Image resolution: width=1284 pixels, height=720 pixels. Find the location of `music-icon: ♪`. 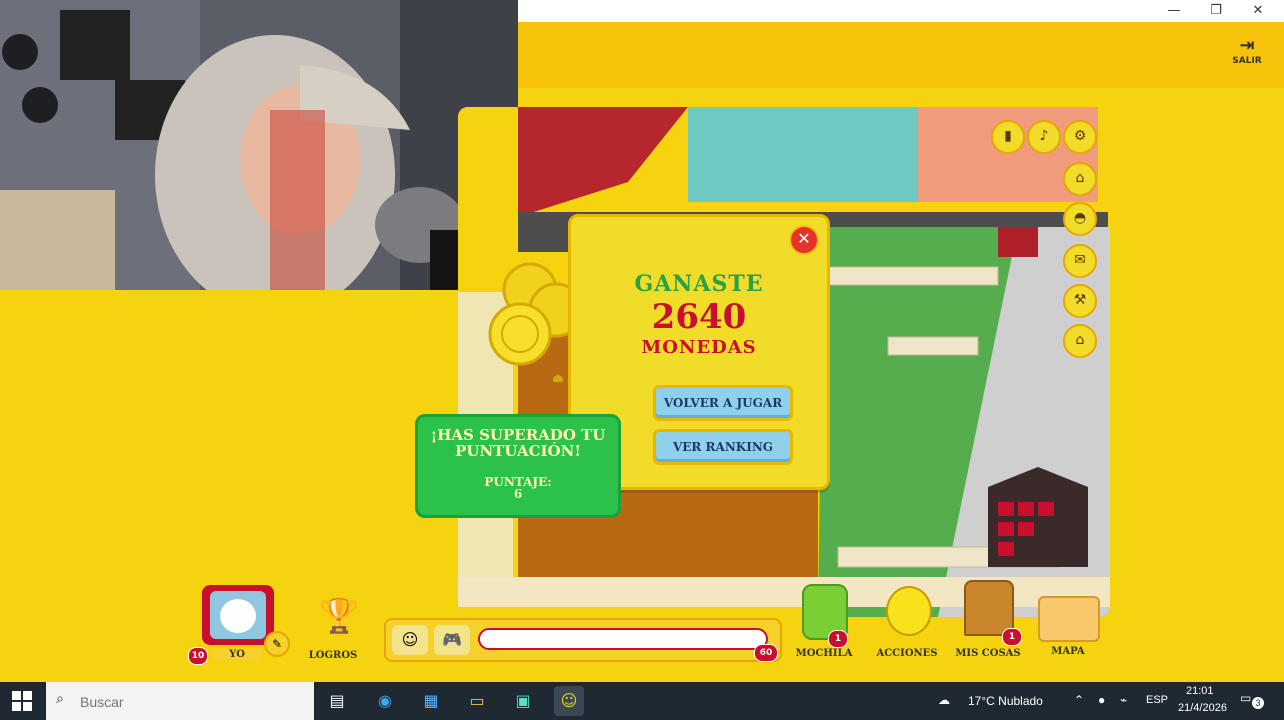

music-icon: ♪ is located at coordinates (1044, 137).